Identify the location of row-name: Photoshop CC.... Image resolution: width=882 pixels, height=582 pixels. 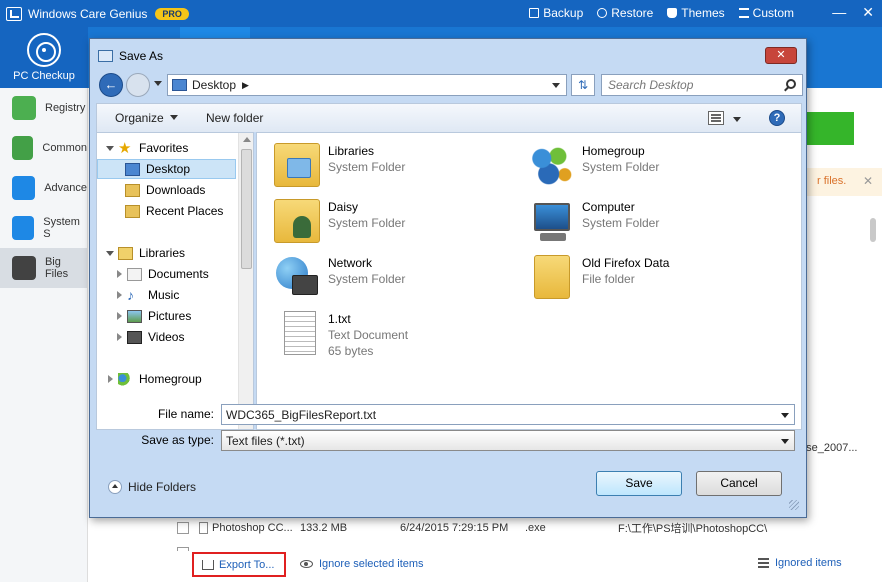
(252, 528).